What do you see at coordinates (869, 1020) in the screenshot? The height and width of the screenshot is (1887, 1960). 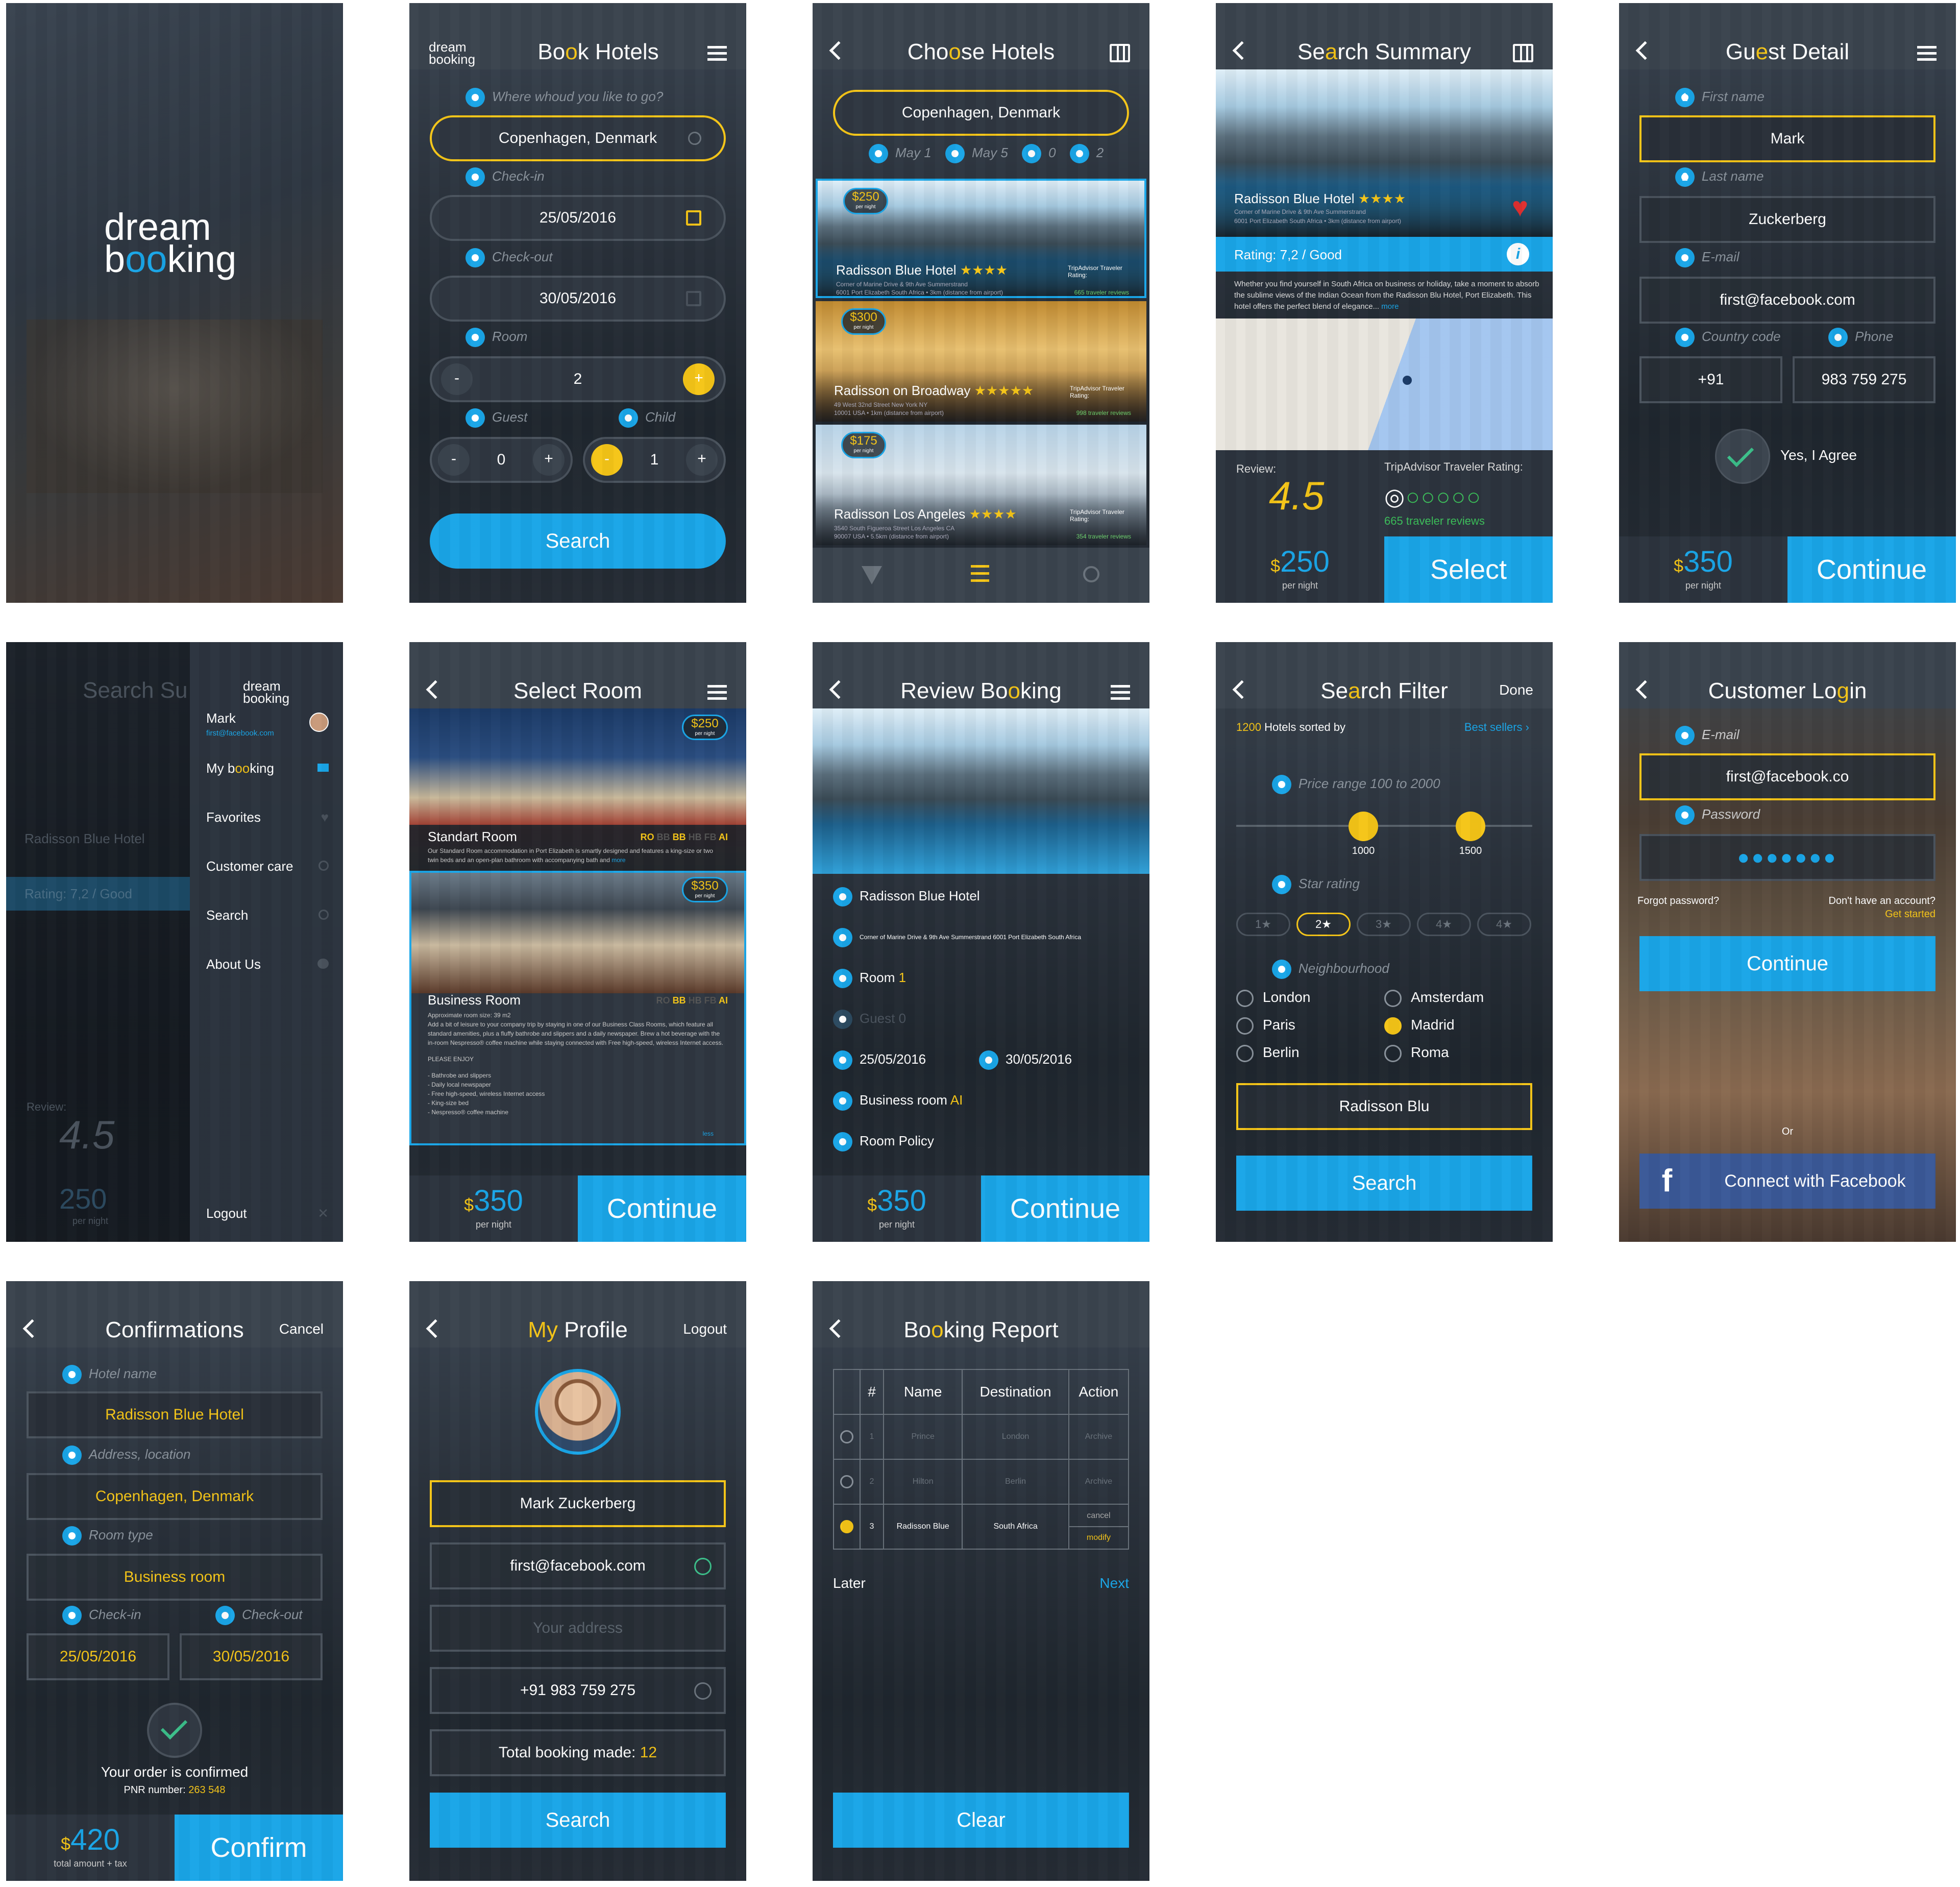 I see `review-guest: Guest 0` at bounding box center [869, 1020].